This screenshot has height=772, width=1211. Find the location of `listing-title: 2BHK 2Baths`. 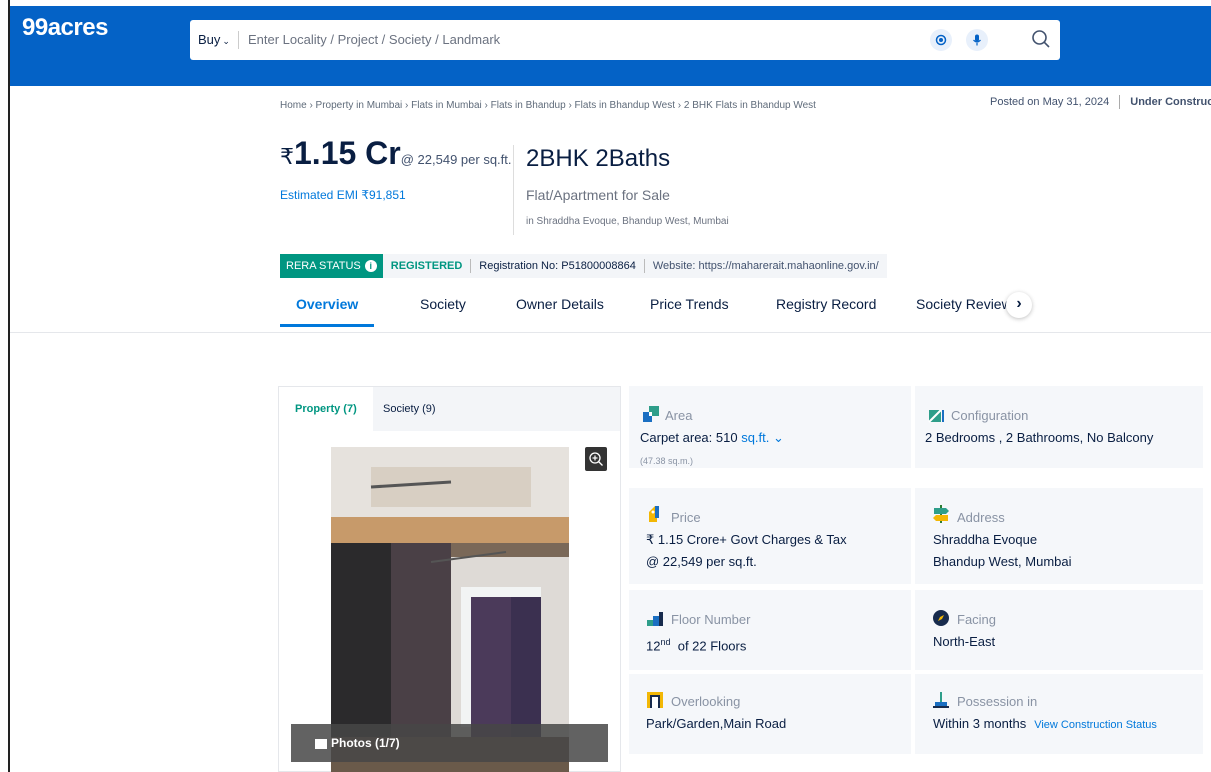

listing-title: 2BHK 2Baths is located at coordinates (598, 158).